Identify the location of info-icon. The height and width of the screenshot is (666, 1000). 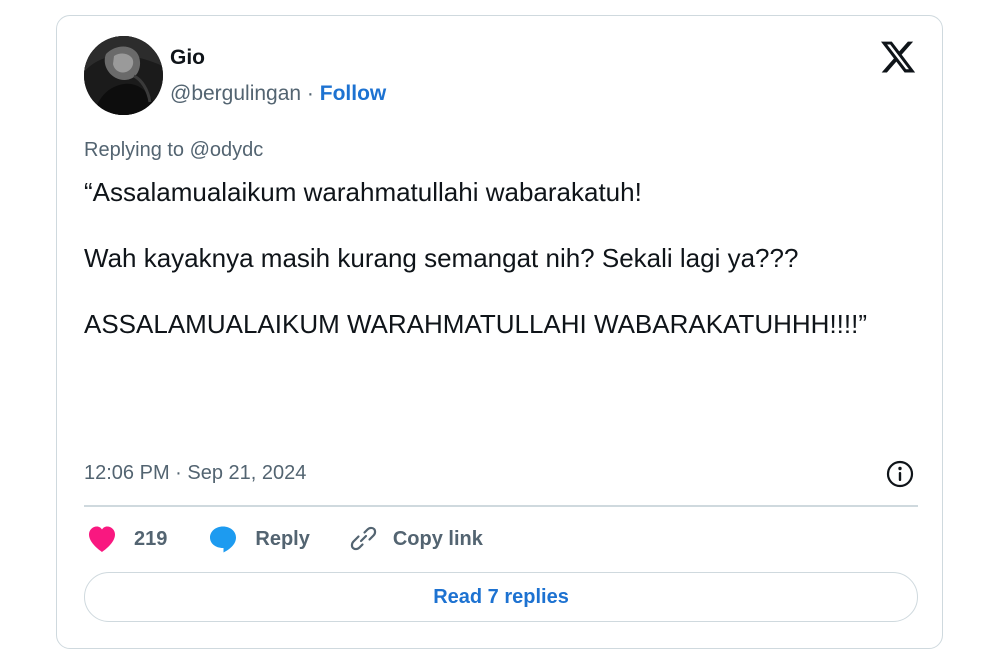
(900, 474).